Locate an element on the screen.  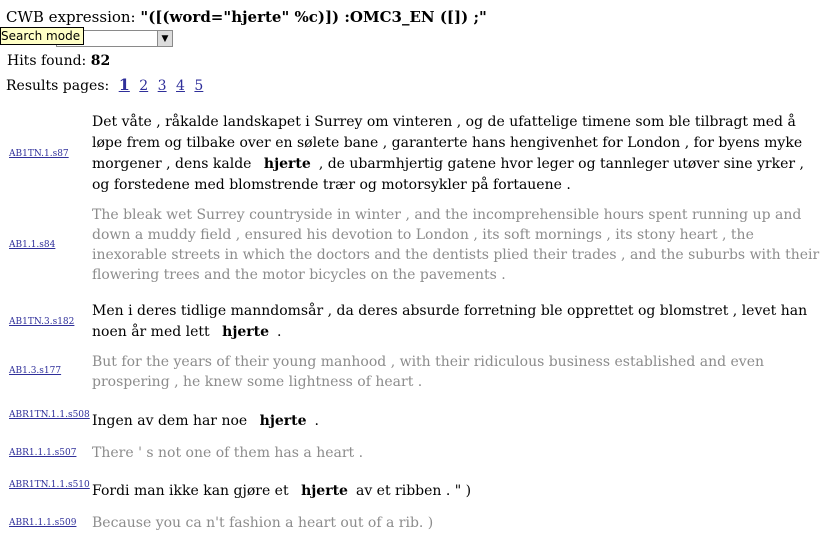
source-id-link: ABR1TN.1.1.s508 is located at coordinates (49, 415).